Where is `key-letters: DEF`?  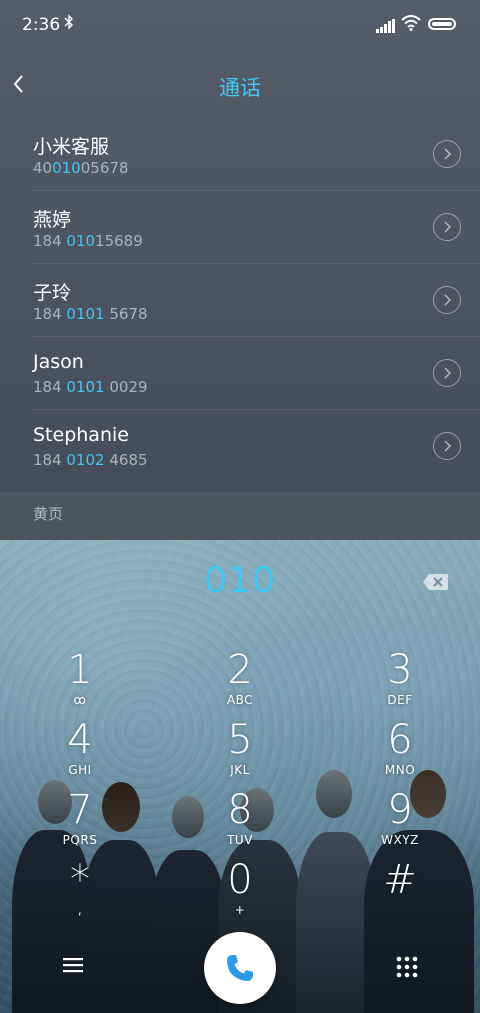 key-letters: DEF is located at coordinates (400, 700).